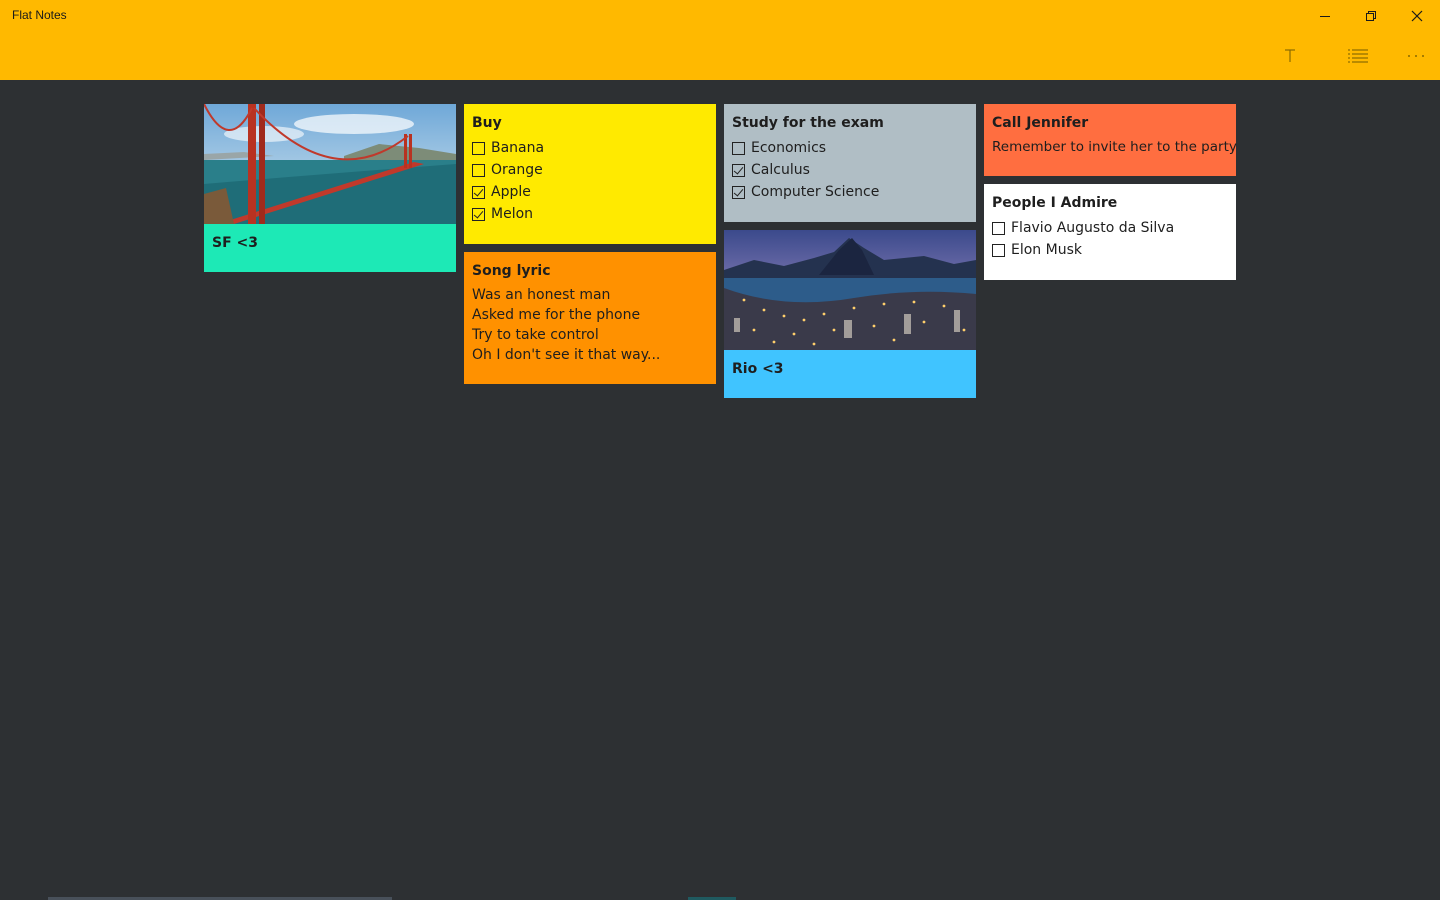 This screenshot has width=1440, height=900. What do you see at coordinates (850, 148) in the screenshot?
I see `checklist-item: Economics` at bounding box center [850, 148].